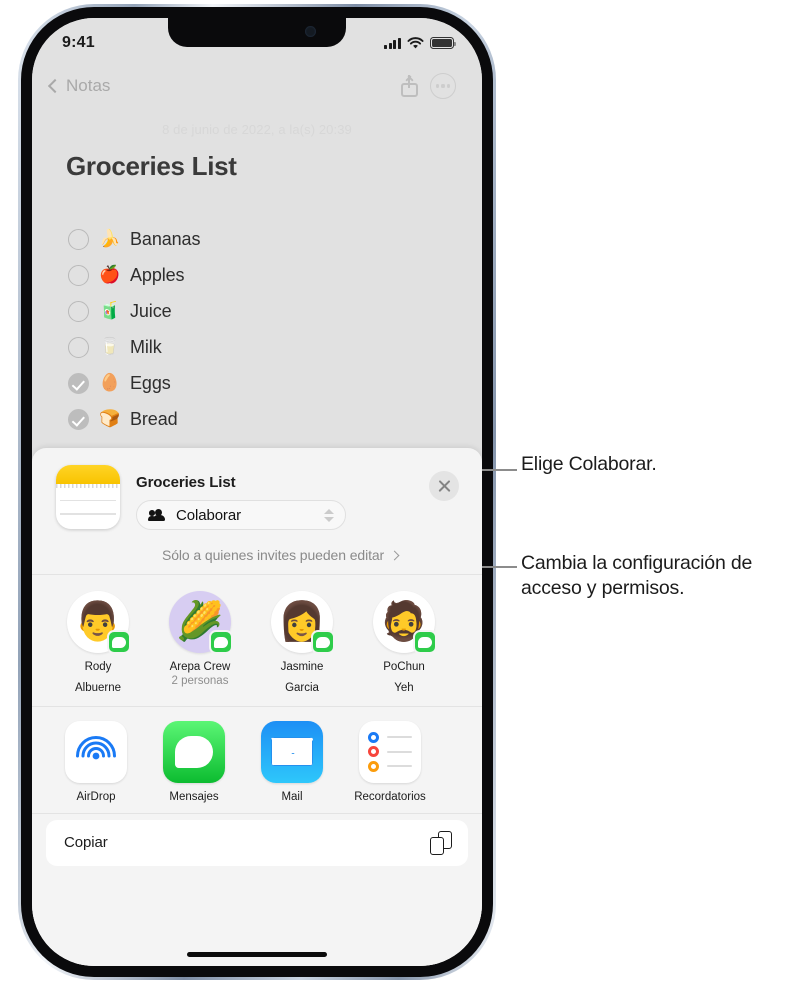 The height and width of the screenshot is (990, 793). Describe the element at coordinates (405, 622) in the screenshot. I see `avatar-wrapper: 🧔` at that location.